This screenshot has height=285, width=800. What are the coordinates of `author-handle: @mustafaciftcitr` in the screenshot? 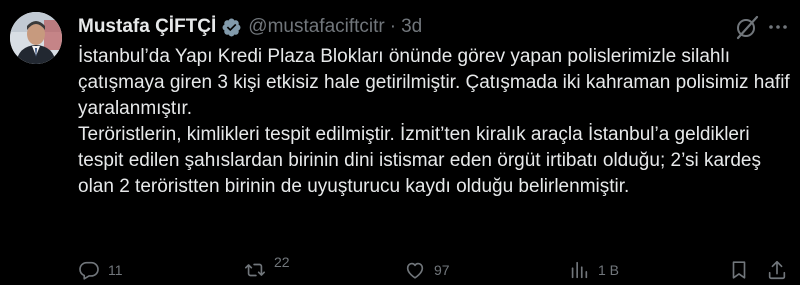 It's located at (316, 27).